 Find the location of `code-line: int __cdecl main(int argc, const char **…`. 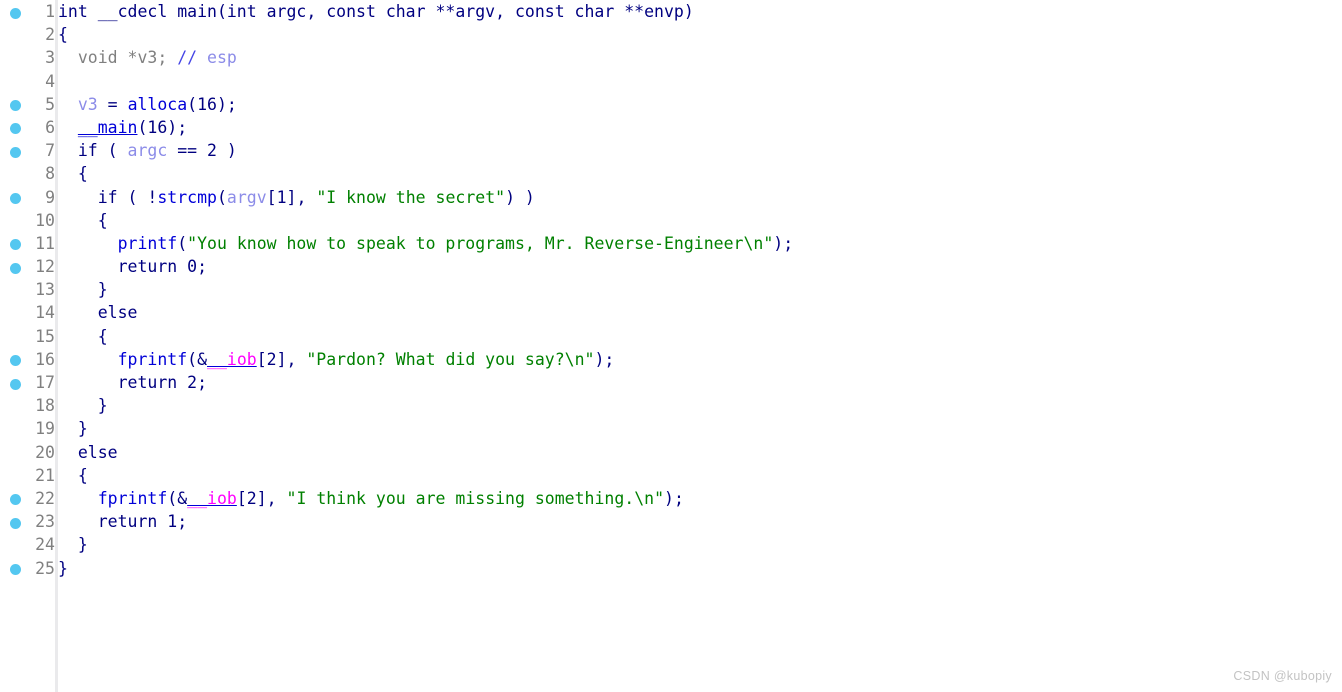

code-line: int __cdecl main(int argc, const char **… is located at coordinates (700, 11).